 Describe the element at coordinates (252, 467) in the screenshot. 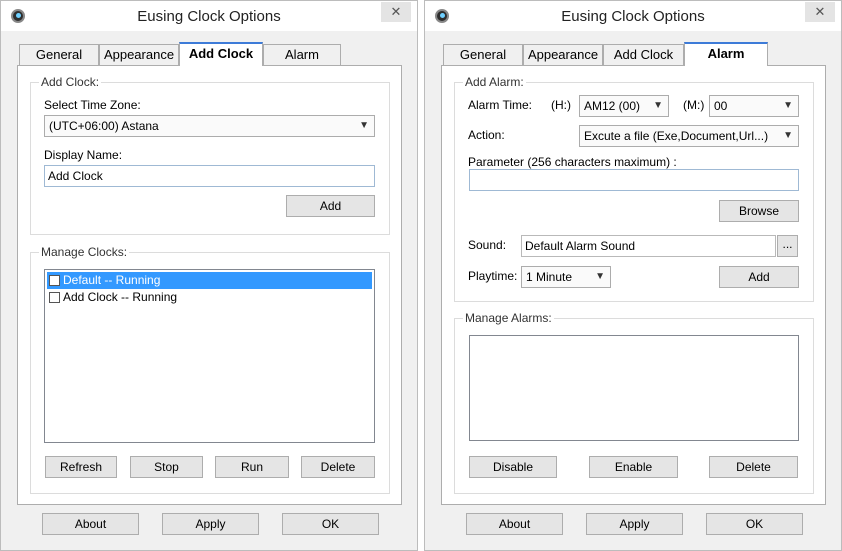

I see `run-button: Run` at that location.